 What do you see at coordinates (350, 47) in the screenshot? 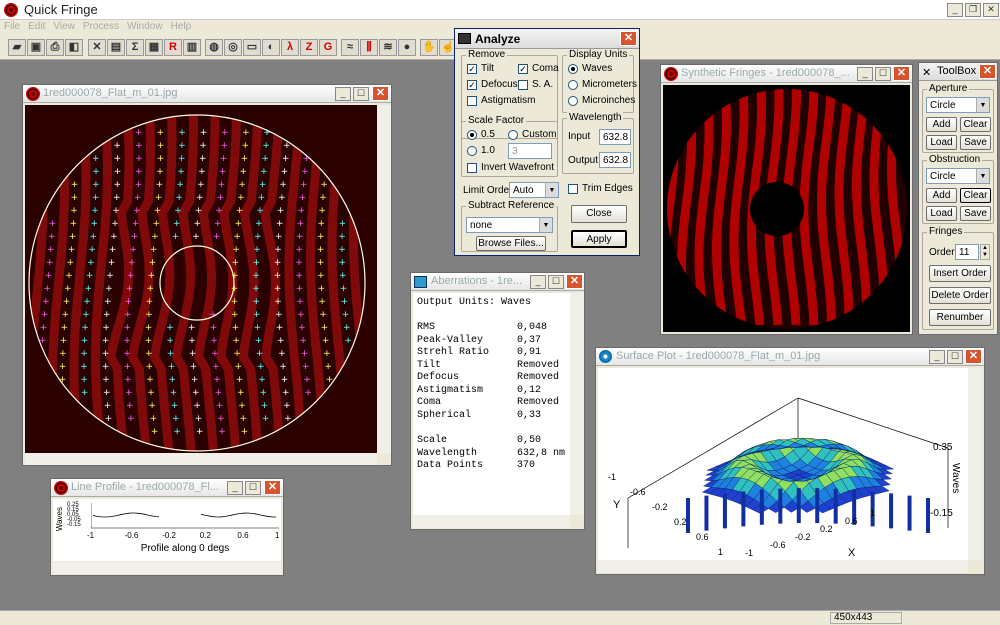
I see `wave-icon: ≈` at bounding box center [350, 47].